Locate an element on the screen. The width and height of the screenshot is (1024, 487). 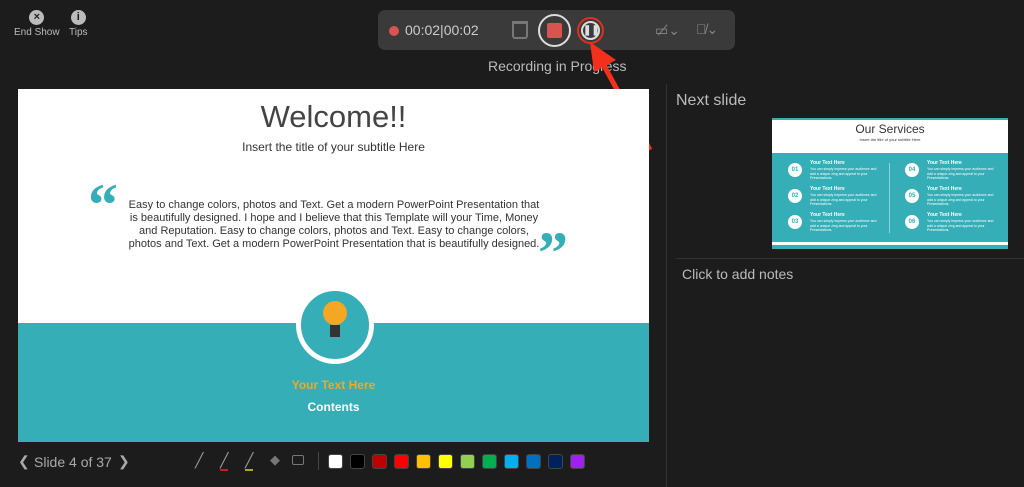
next-slide-label: Next slide is located at coordinates (711, 100).